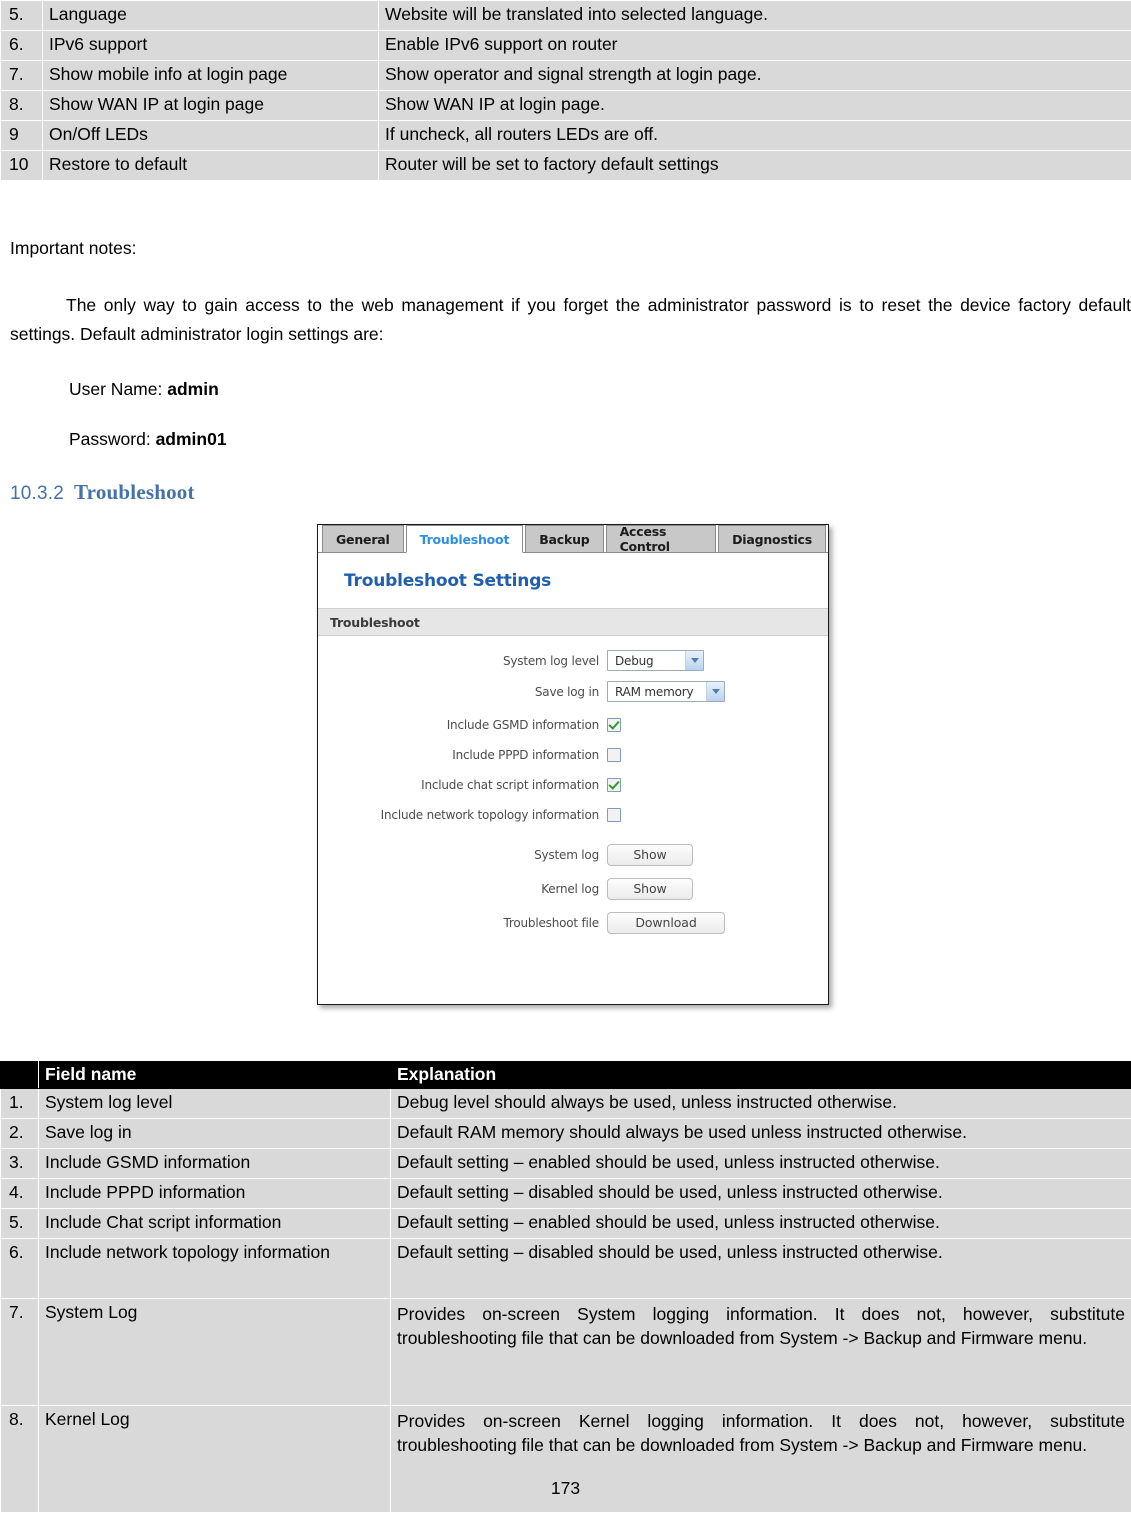 The width and height of the screenshot is (1131, 1513). What do you see at coordinates (646, 660) in the screenshot?
I see `system-log-level-value: Debug` at bounding box center [646, 660].